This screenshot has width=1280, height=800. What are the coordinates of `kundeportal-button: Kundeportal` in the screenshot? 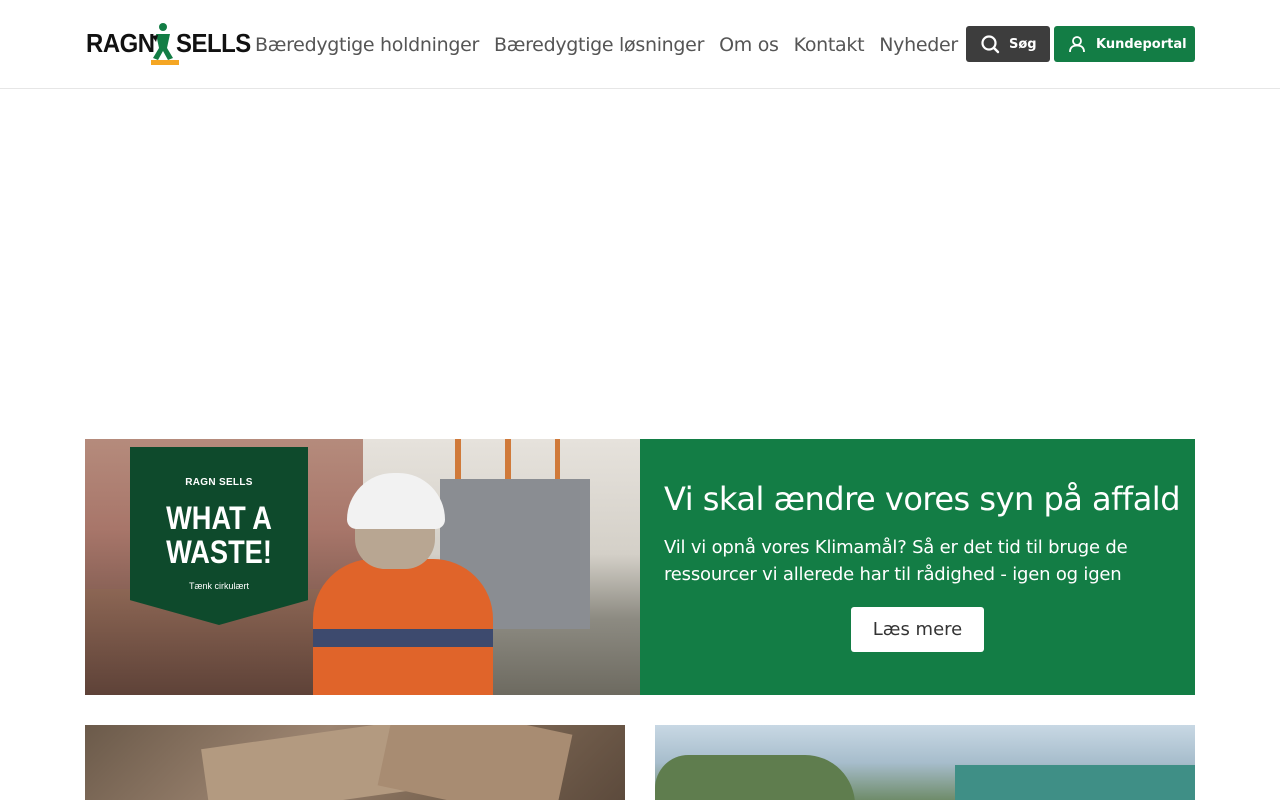 It's located at (1124, 44).